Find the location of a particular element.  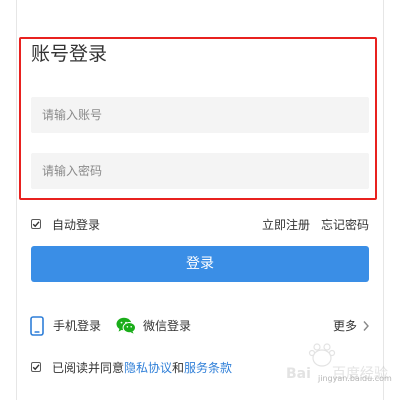

phone-login-link: 手机登录 is located at coordinates (77, 326).